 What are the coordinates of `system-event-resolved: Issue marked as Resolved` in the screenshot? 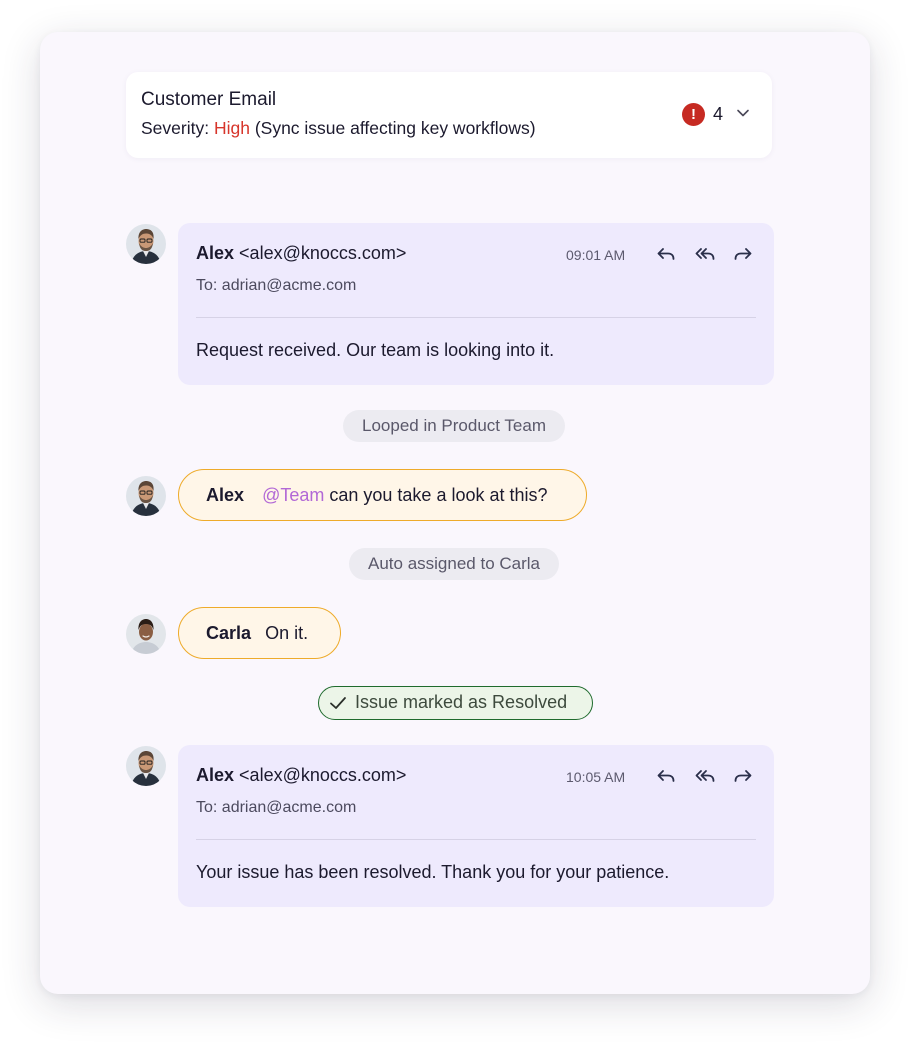 It's located at (455, 703).